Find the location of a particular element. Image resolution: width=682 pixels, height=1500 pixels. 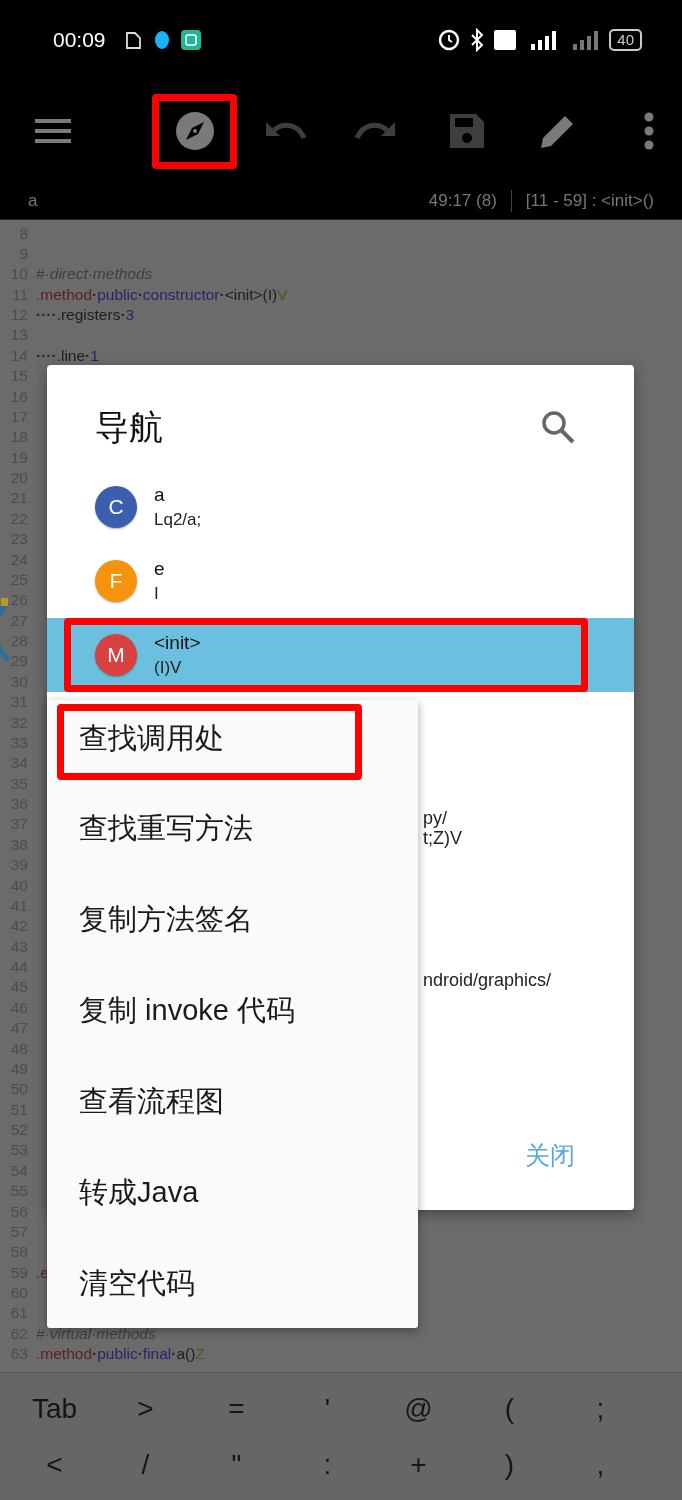

code-line: .method·public·constructor·<init>(I)V is located at coordinates (161, 294).